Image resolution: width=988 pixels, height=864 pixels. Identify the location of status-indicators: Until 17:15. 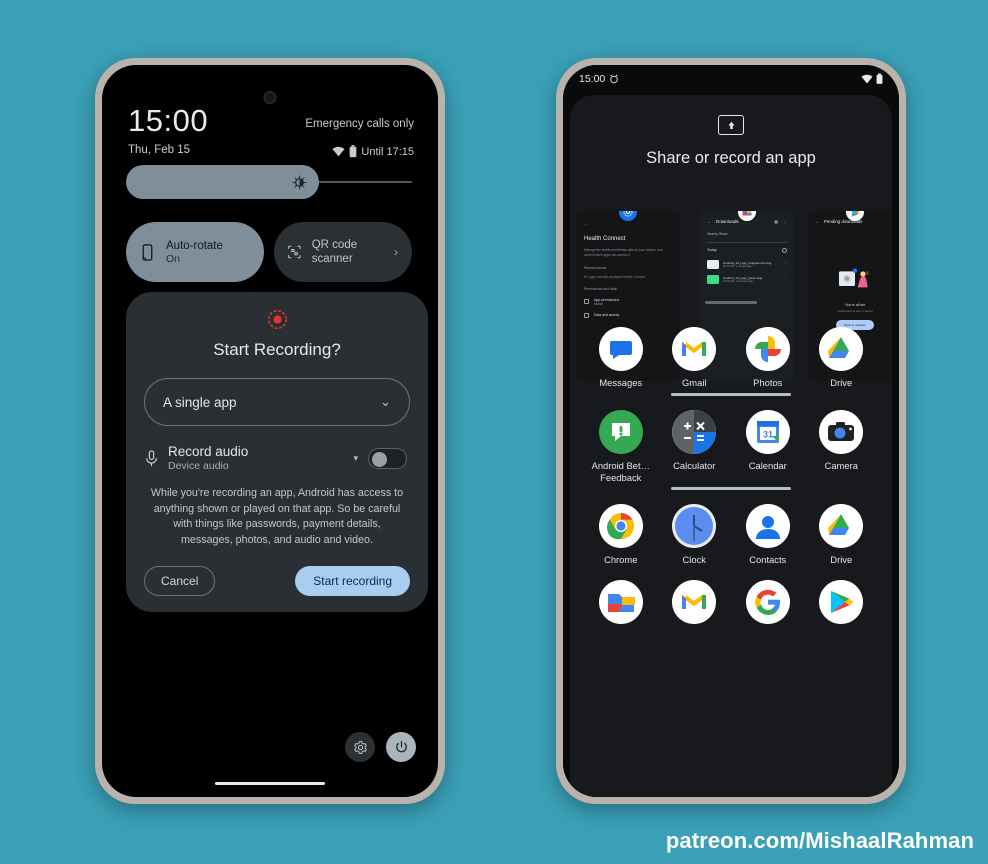
(373, 151).